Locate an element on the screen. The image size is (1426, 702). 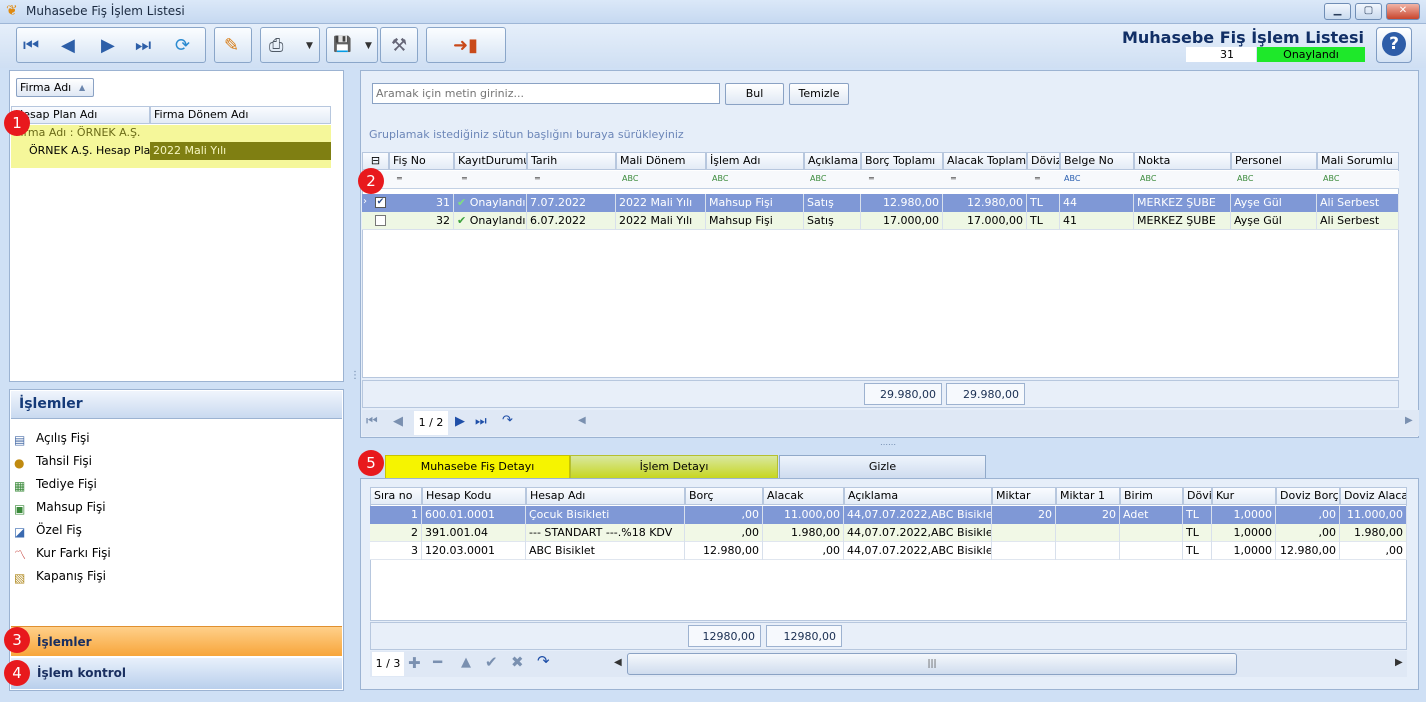
bottom-islemler-button: İşlemler is located at coordinates (176, 641).